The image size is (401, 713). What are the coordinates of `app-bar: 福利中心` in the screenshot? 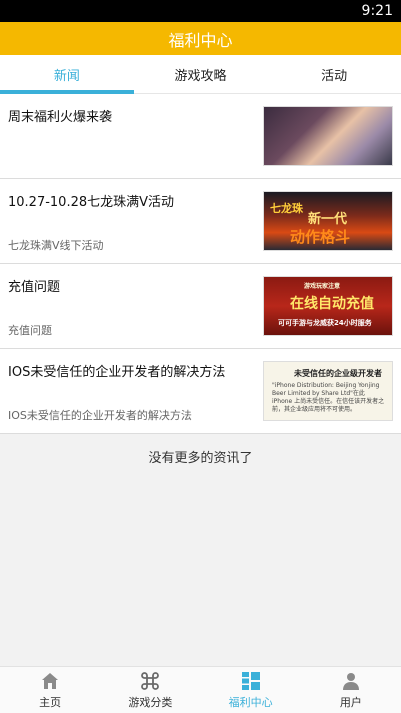 It's located at (200, 38).